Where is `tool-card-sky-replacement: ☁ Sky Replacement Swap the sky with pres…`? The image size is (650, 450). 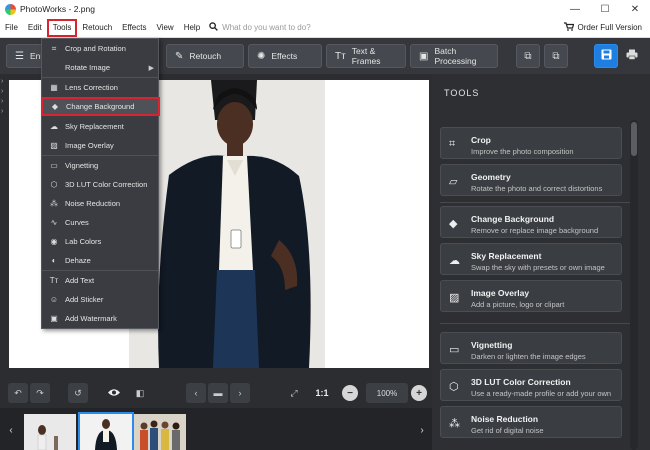 tool-card-sky-replacement: ☁ Sky Replacement Swap the sky with pres… is located at coordinates (531, 259).